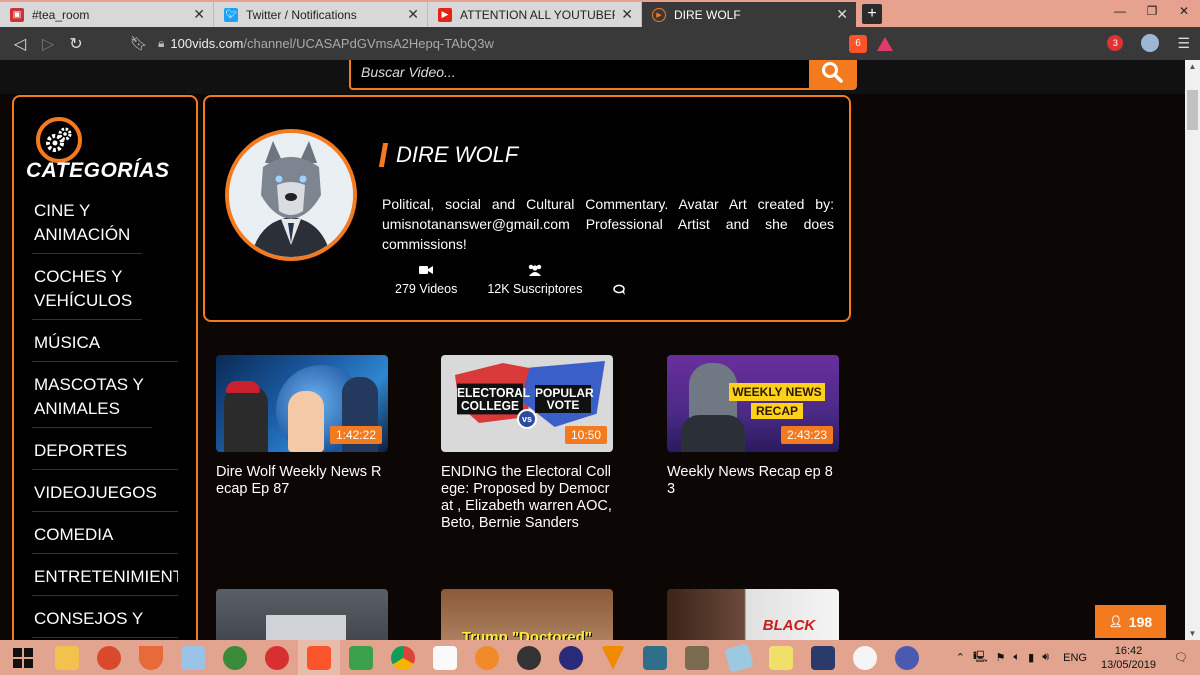 This screenshot has width=1200, height=675. Describe the element at coordinates (535, 289) in the screenshot. I see `subscribers-count: 12K Suscriptores` at that location.